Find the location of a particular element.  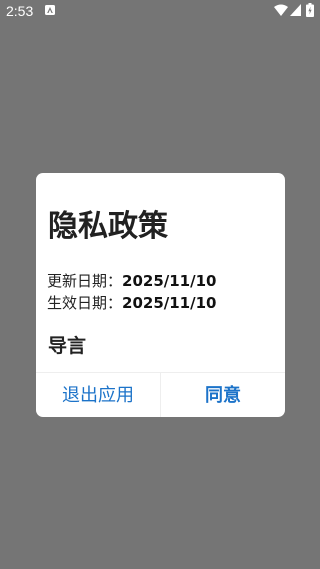

wifi-icon is located at coordinates (281, 10).